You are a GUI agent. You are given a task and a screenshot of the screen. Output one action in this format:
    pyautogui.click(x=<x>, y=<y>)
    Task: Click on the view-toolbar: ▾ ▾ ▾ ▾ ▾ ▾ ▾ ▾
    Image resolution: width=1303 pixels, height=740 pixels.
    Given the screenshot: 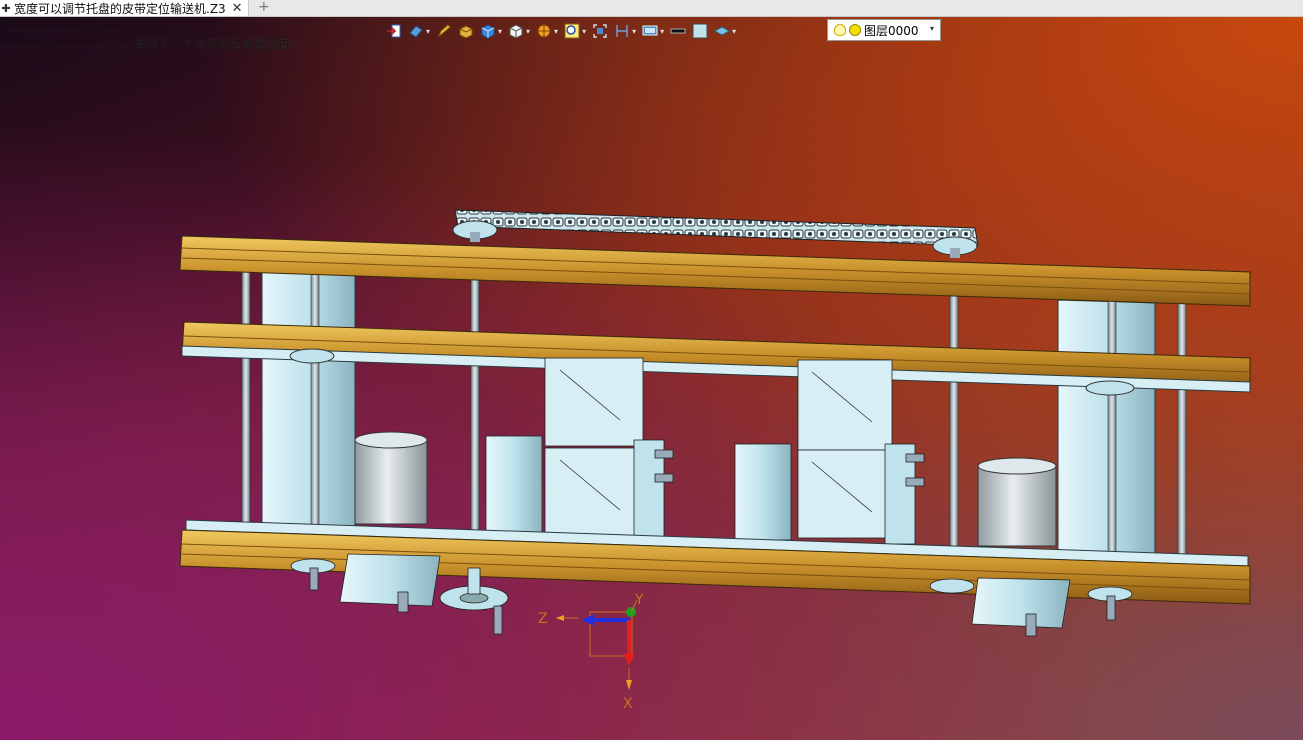 What is the action you would take?
    pyautogui.click(x=561, y=31)
    